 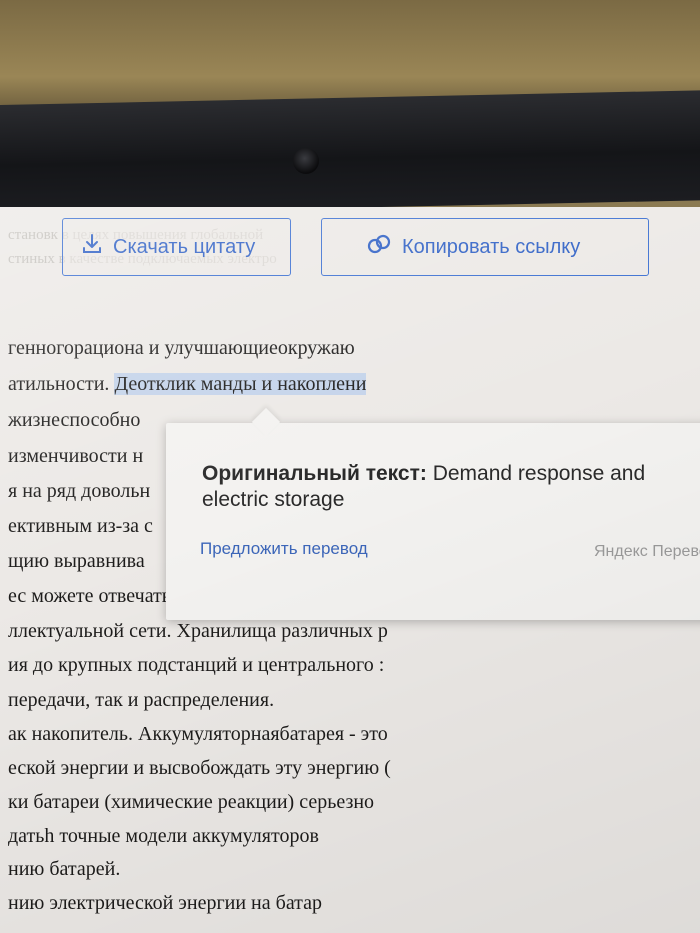 I want to click on copy-link-button: Копировать ссылку, so click(x=485, y=247).